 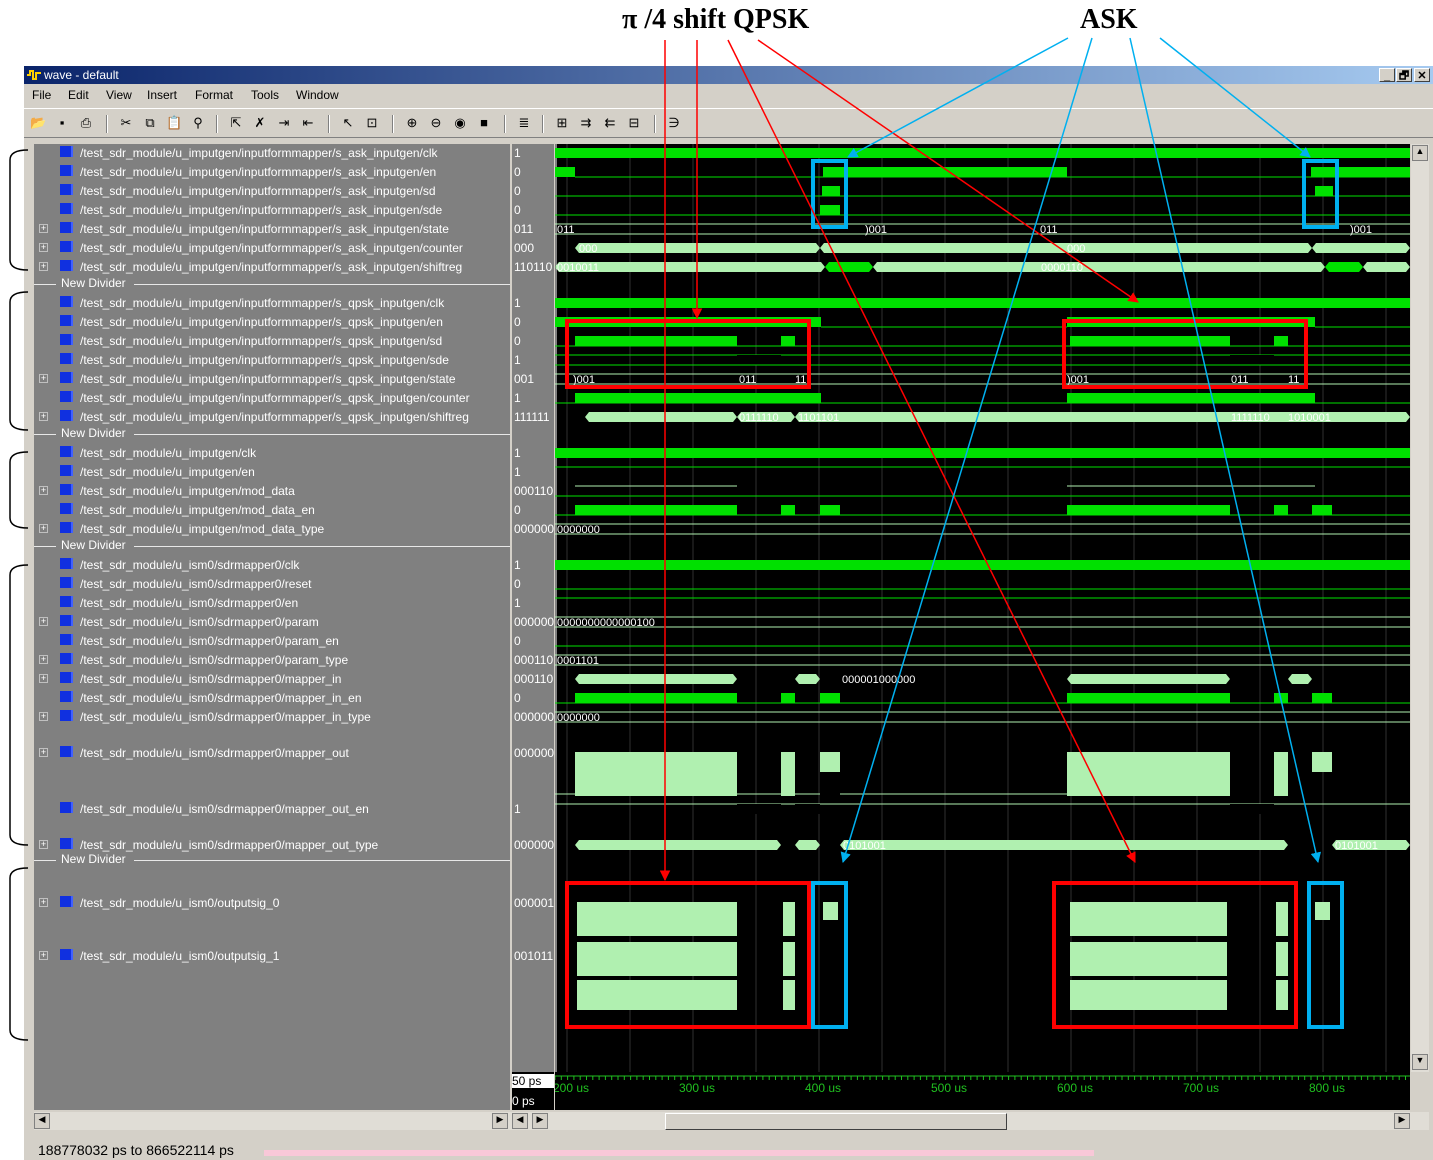 What do you see at coordinates (38, 123) in the screenshot?
I see `open-icon: 📂` at bounding box center [38, 123].